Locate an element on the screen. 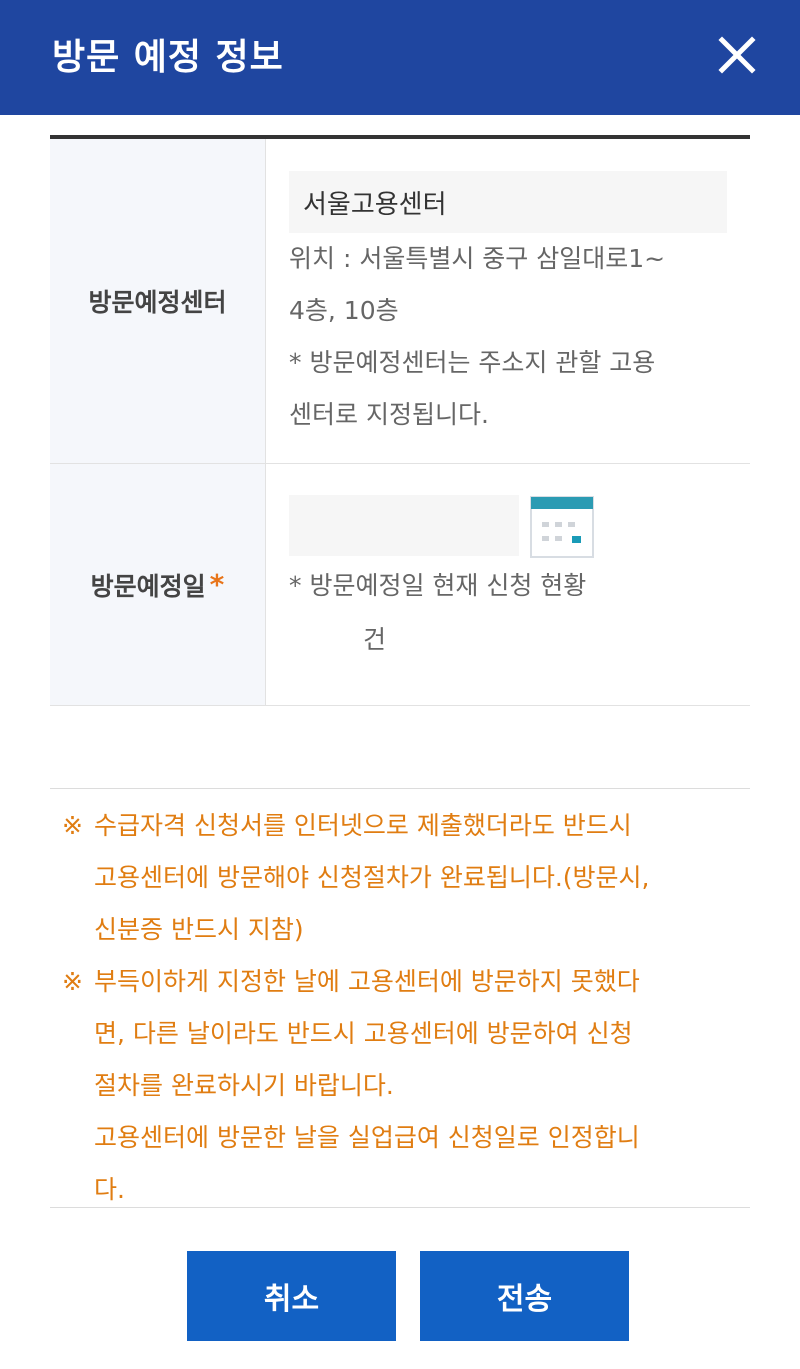 The width and height of the screenshot is (800, 1369). center-value-field: 서울고용센터 is located at coordinates (508, 202).